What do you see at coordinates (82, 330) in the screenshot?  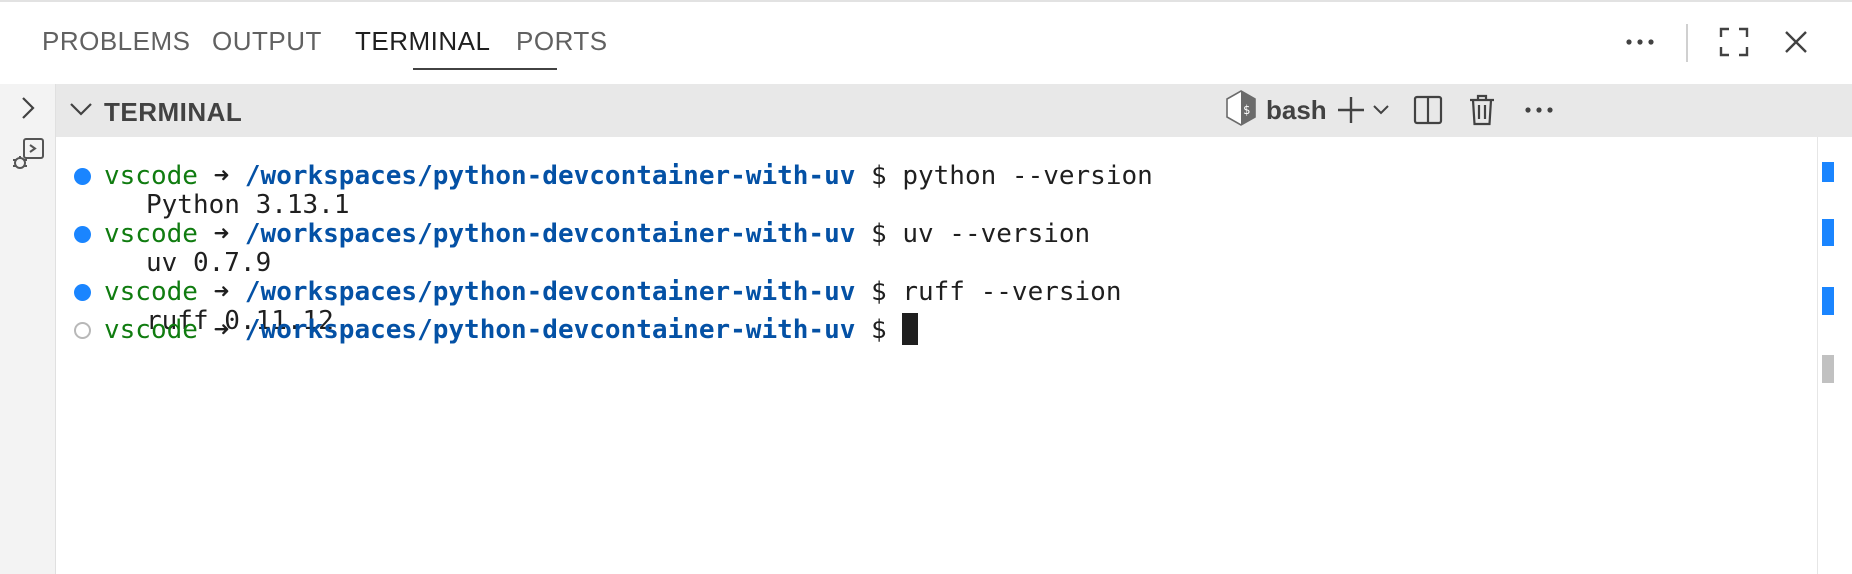 I see `command-pending-decoration` at bounding box center [82, 330].